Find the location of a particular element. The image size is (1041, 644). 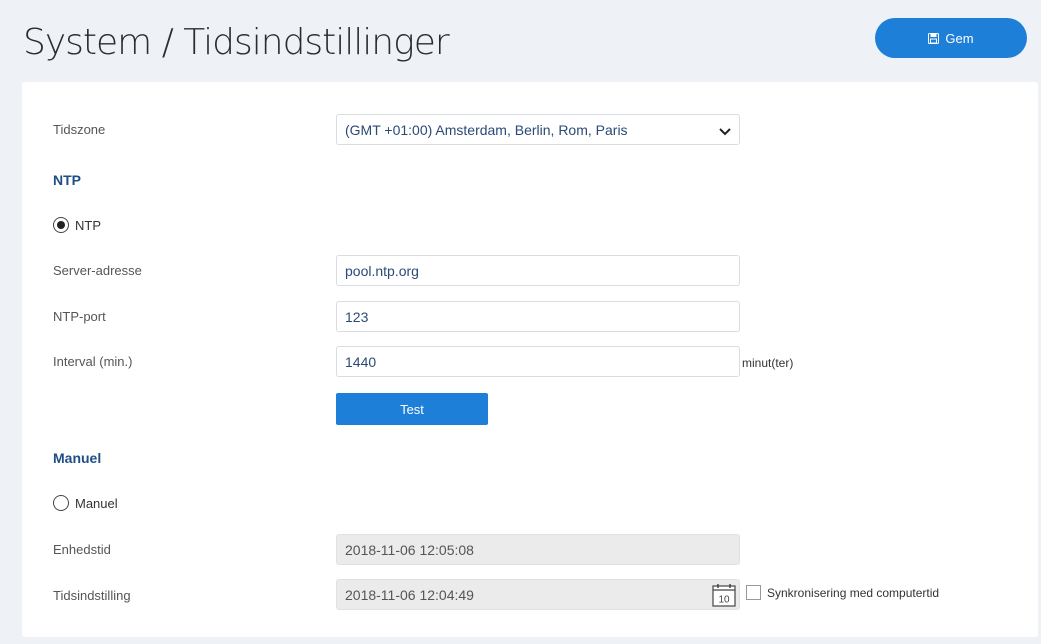

calendar-icon: 10 is located at coordinates (724, 595).